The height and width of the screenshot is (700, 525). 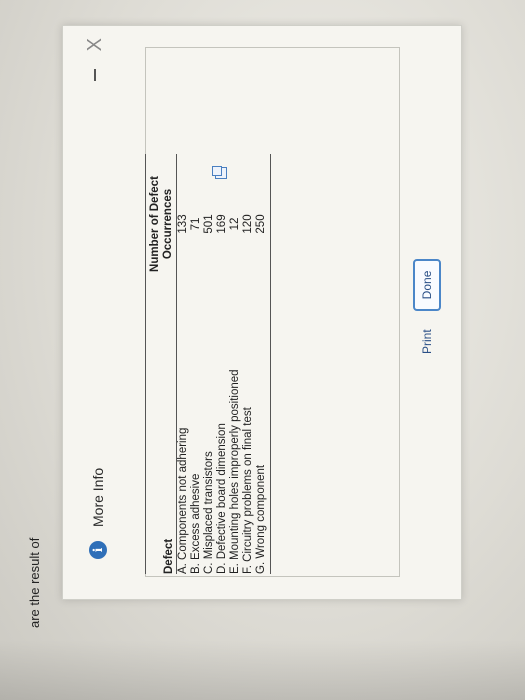 I want to click on count-cell: 250, so click(x=261, y=224).